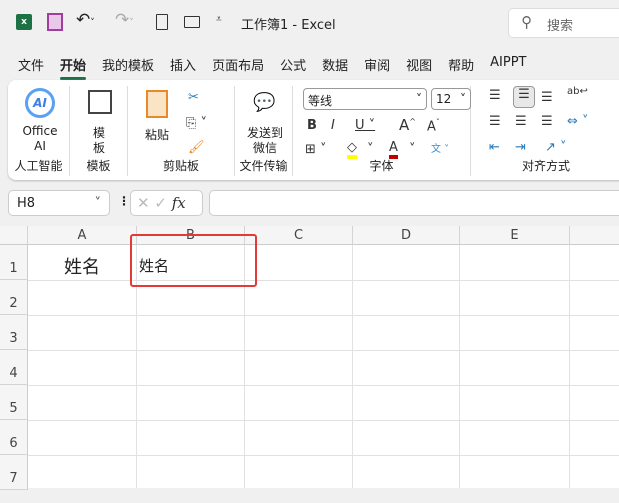 This screenshot has height=503, width=619. Describe the element at coordinates (14, 437) in the screenshot. I see `row-header-6: 6` at that location.